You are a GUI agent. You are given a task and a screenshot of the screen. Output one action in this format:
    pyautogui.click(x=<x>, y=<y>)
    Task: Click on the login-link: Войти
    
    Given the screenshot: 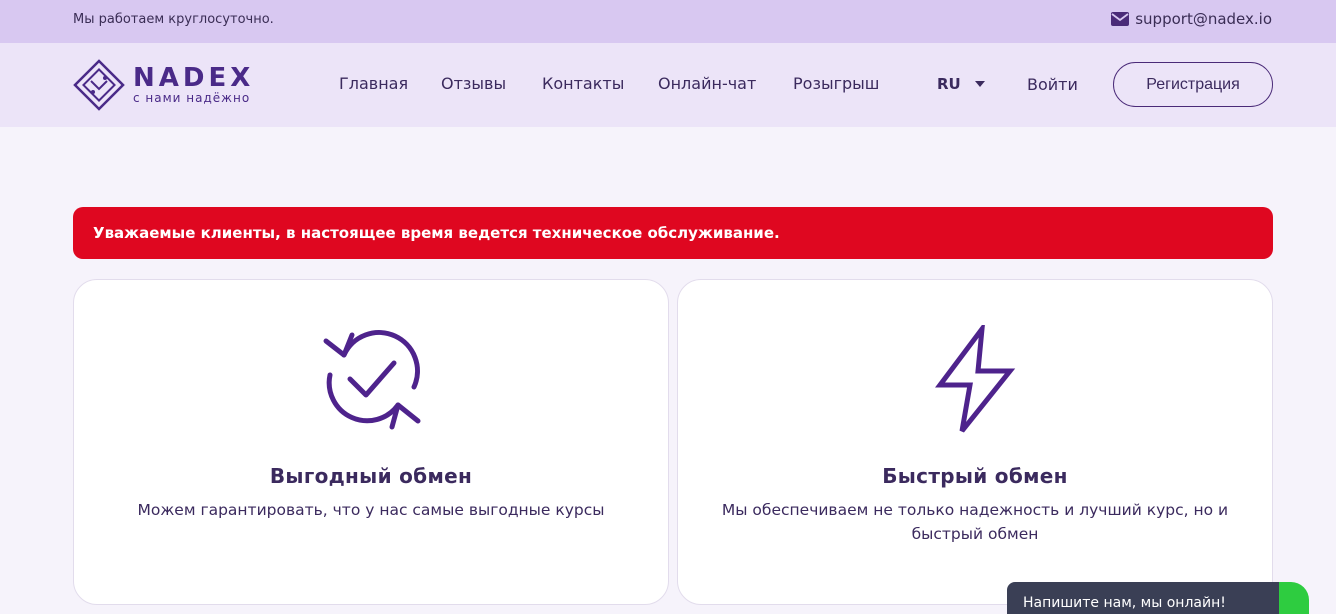 What is the action you would take?
    pyautogui.click(x=1052, y=84)
    